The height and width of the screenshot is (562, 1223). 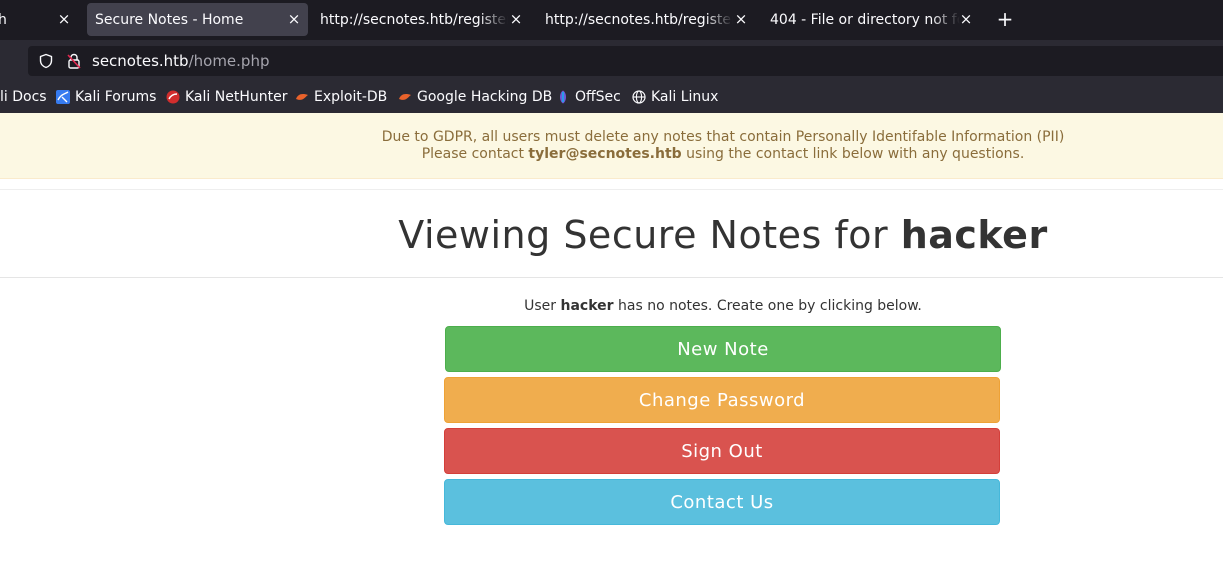 I want to click on page-title: Viewing Secure Notes for hacker, so click(x=611, y=235).